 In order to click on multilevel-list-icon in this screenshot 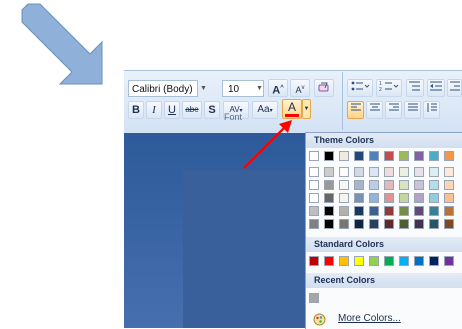, I will do `click(414, 86)`.